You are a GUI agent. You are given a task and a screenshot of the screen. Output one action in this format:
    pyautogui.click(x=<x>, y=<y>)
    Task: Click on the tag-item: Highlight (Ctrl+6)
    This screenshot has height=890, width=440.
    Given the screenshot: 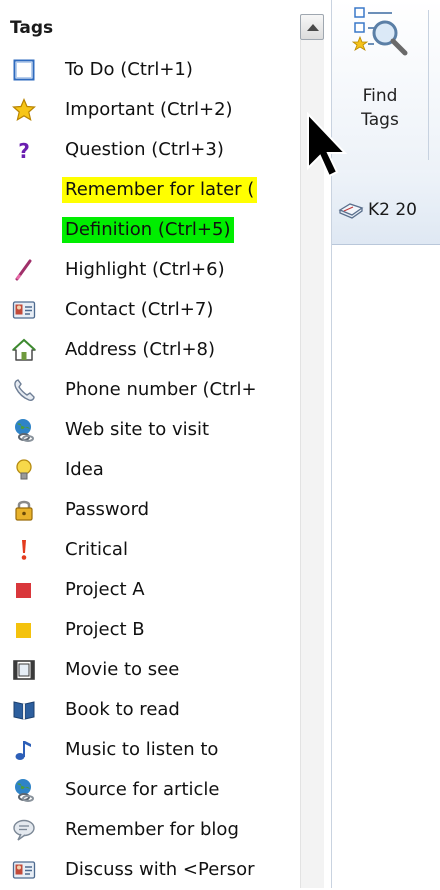 What is the action you would take?
    pyautogui.click(x=150, y=270)
    